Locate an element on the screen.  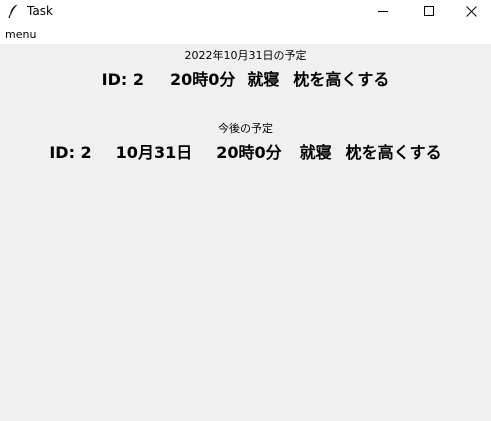
menu-bar: menu is located at coordinates (245, 33).